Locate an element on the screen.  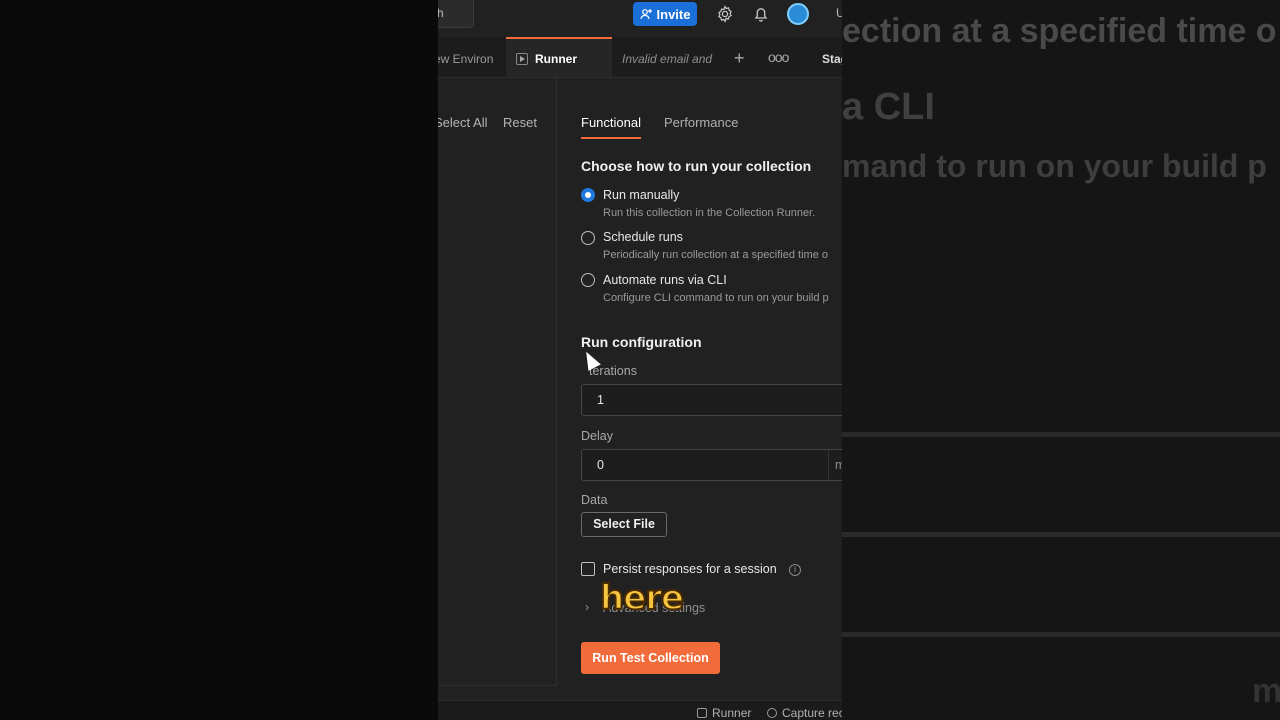
user-menu: U is located at coordinates (839, 13).